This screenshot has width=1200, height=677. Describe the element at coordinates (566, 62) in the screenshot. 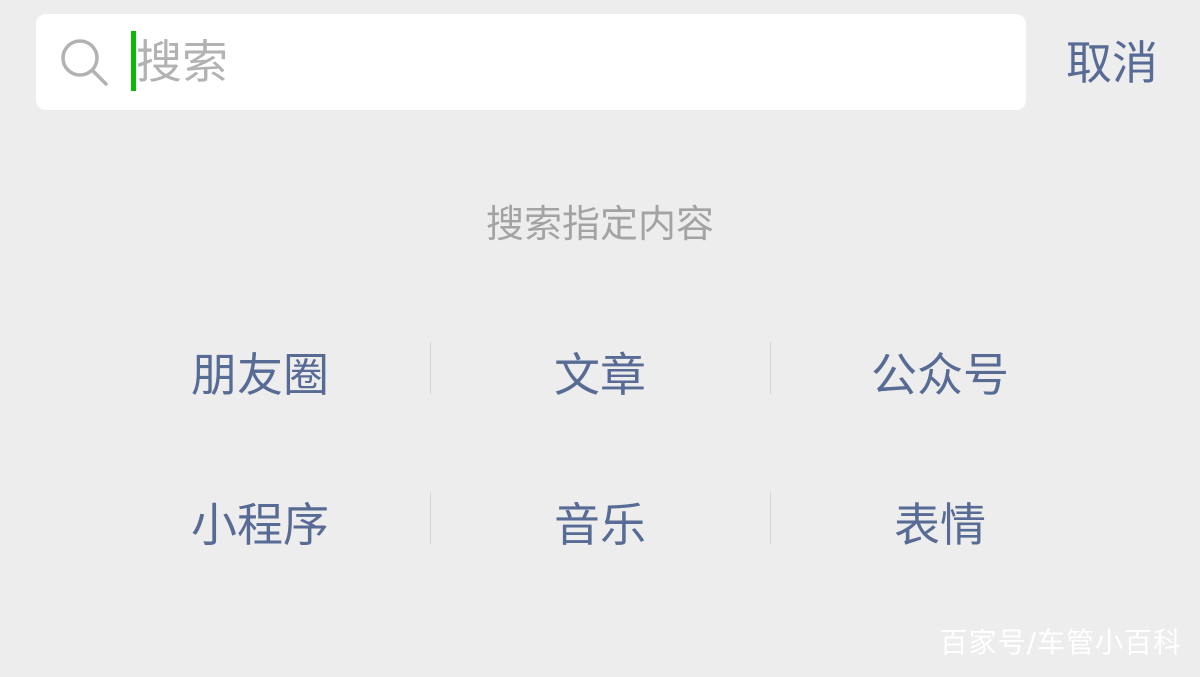

I see `search-input` at that location.